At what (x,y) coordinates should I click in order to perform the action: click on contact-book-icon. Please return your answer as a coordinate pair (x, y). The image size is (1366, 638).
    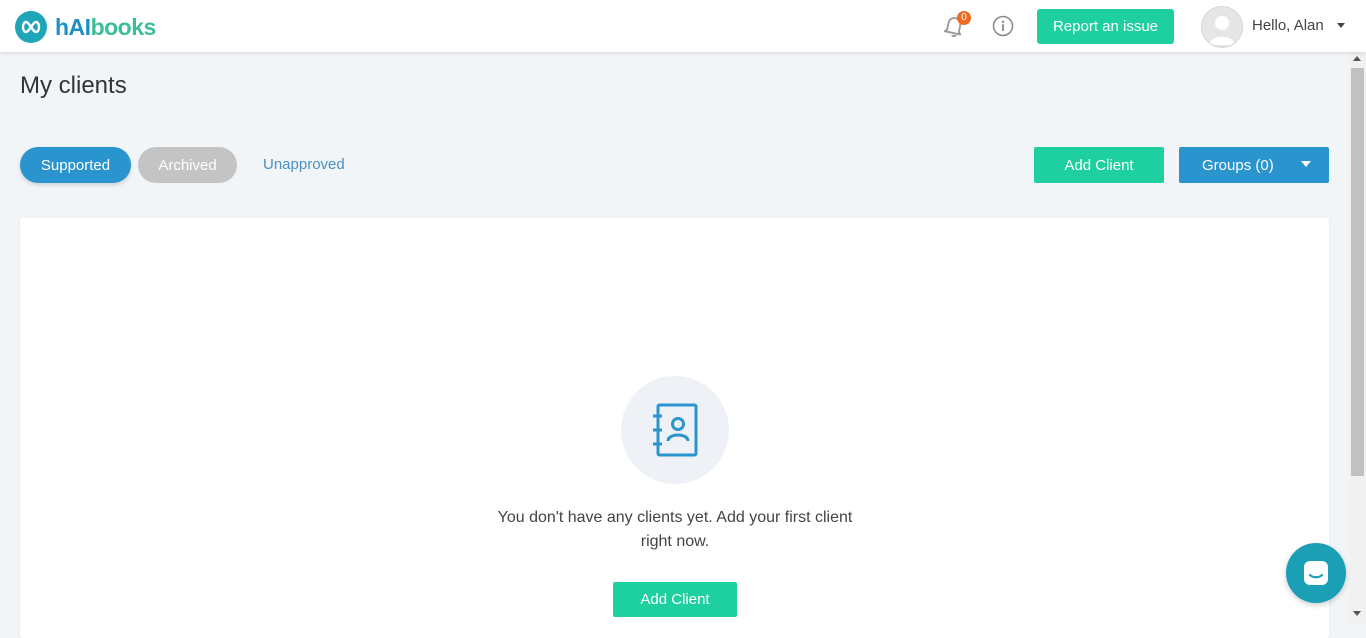
    Looking at the image, I should click on (675, 430).